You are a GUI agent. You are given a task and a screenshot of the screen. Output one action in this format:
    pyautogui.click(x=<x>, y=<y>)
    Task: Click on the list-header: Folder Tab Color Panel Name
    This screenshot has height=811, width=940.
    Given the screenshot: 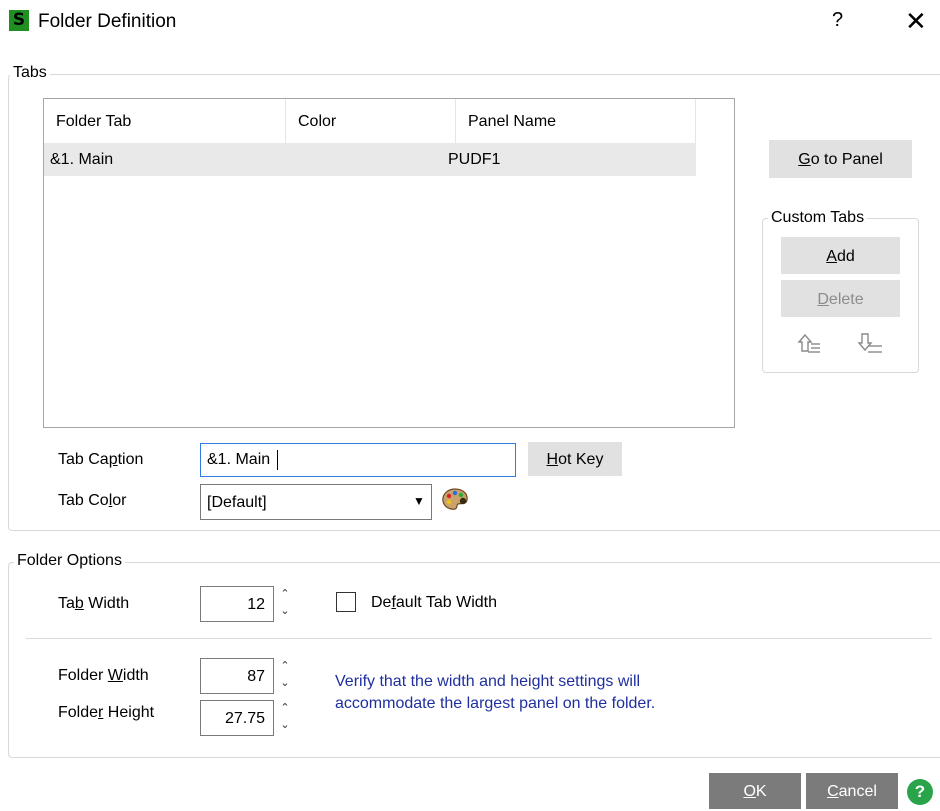 What is the action you would take?
    pyautogui.click(x=370, y=121)
    